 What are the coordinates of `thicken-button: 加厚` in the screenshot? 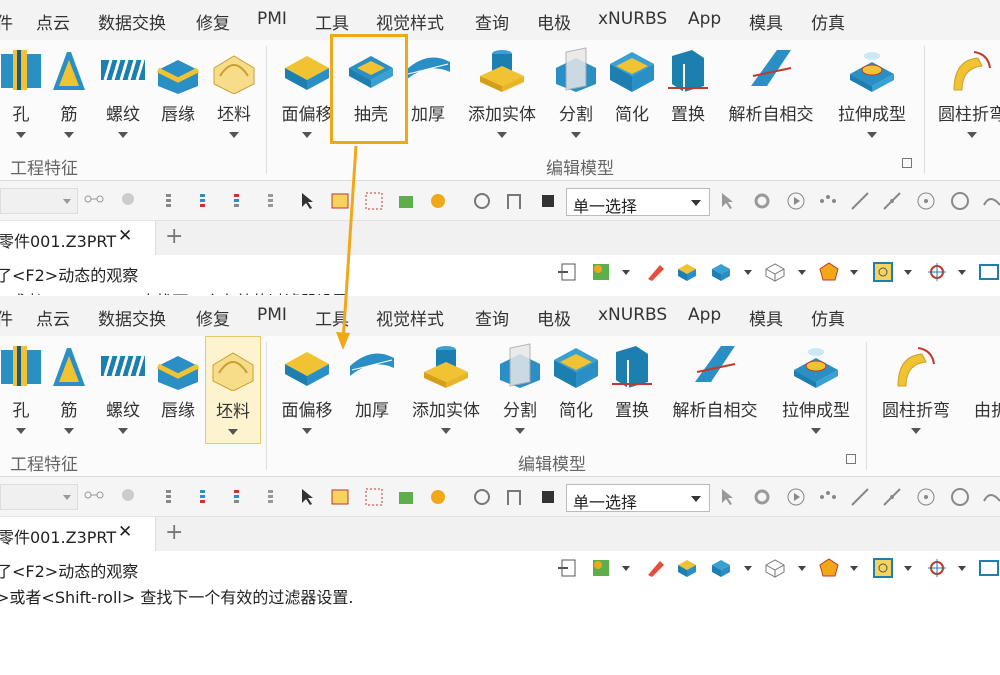 It's located at (428, 98).